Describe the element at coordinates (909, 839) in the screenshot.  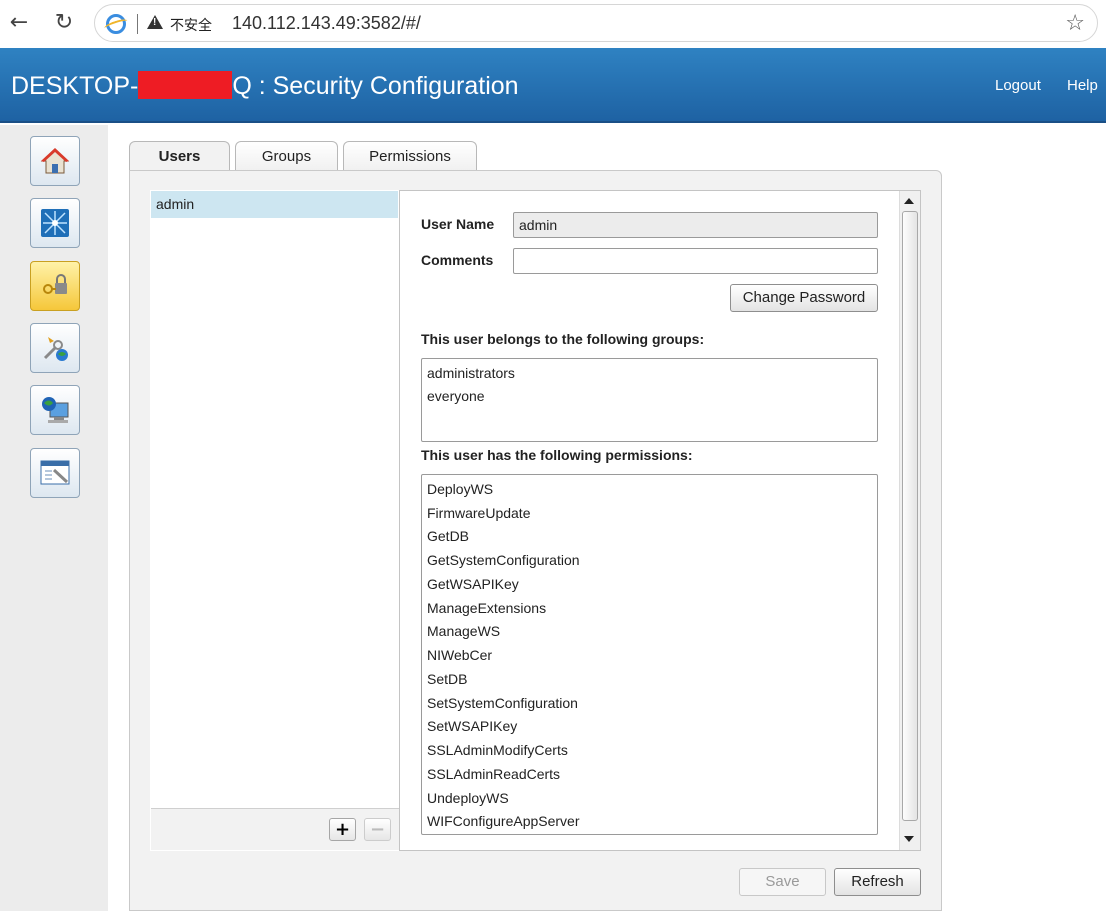
I see `scroll-down-arrow-icon` at that location.